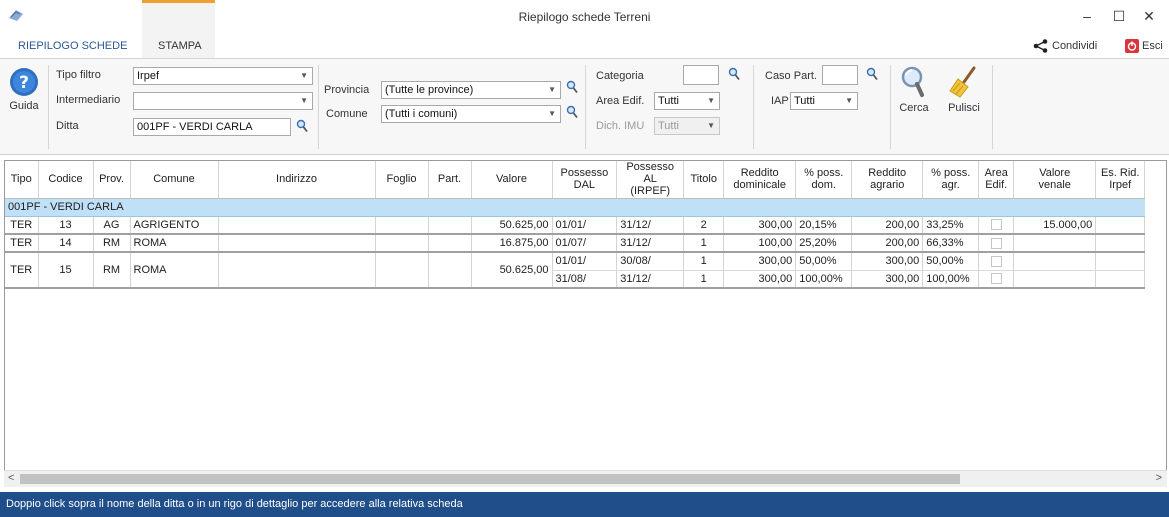 Image resolution: width=1169 pixels, height=517 pixels. What do you see at coordinates (701, 75) in the screenshot?
I see `categoria-field` at bounding box center [701, 75].